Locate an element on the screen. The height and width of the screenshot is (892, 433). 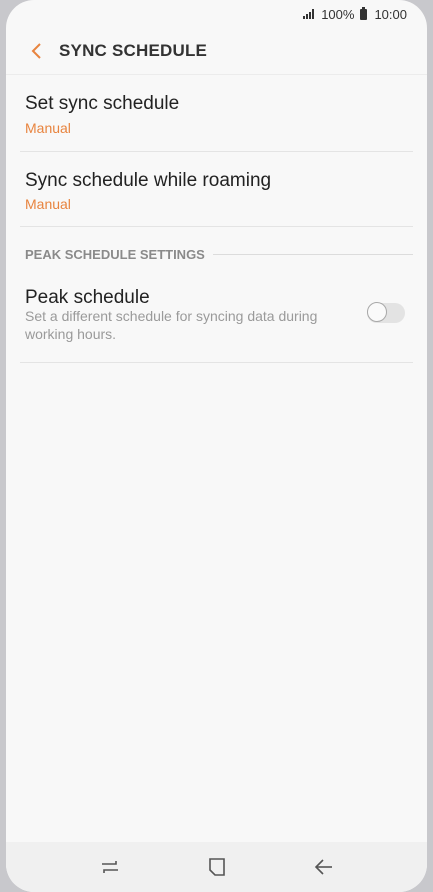
peak-schedule-title: Peak schedule is located at coordinates (87, 297).